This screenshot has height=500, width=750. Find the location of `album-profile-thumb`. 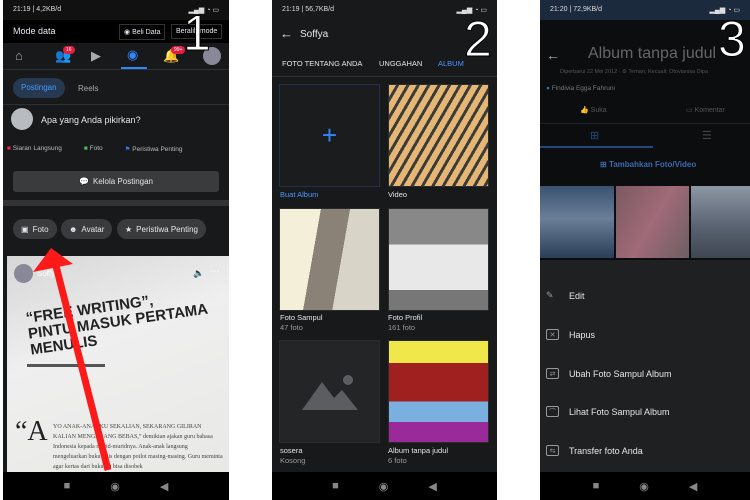

album-profile-thumb is located at coordinates (438, 259).